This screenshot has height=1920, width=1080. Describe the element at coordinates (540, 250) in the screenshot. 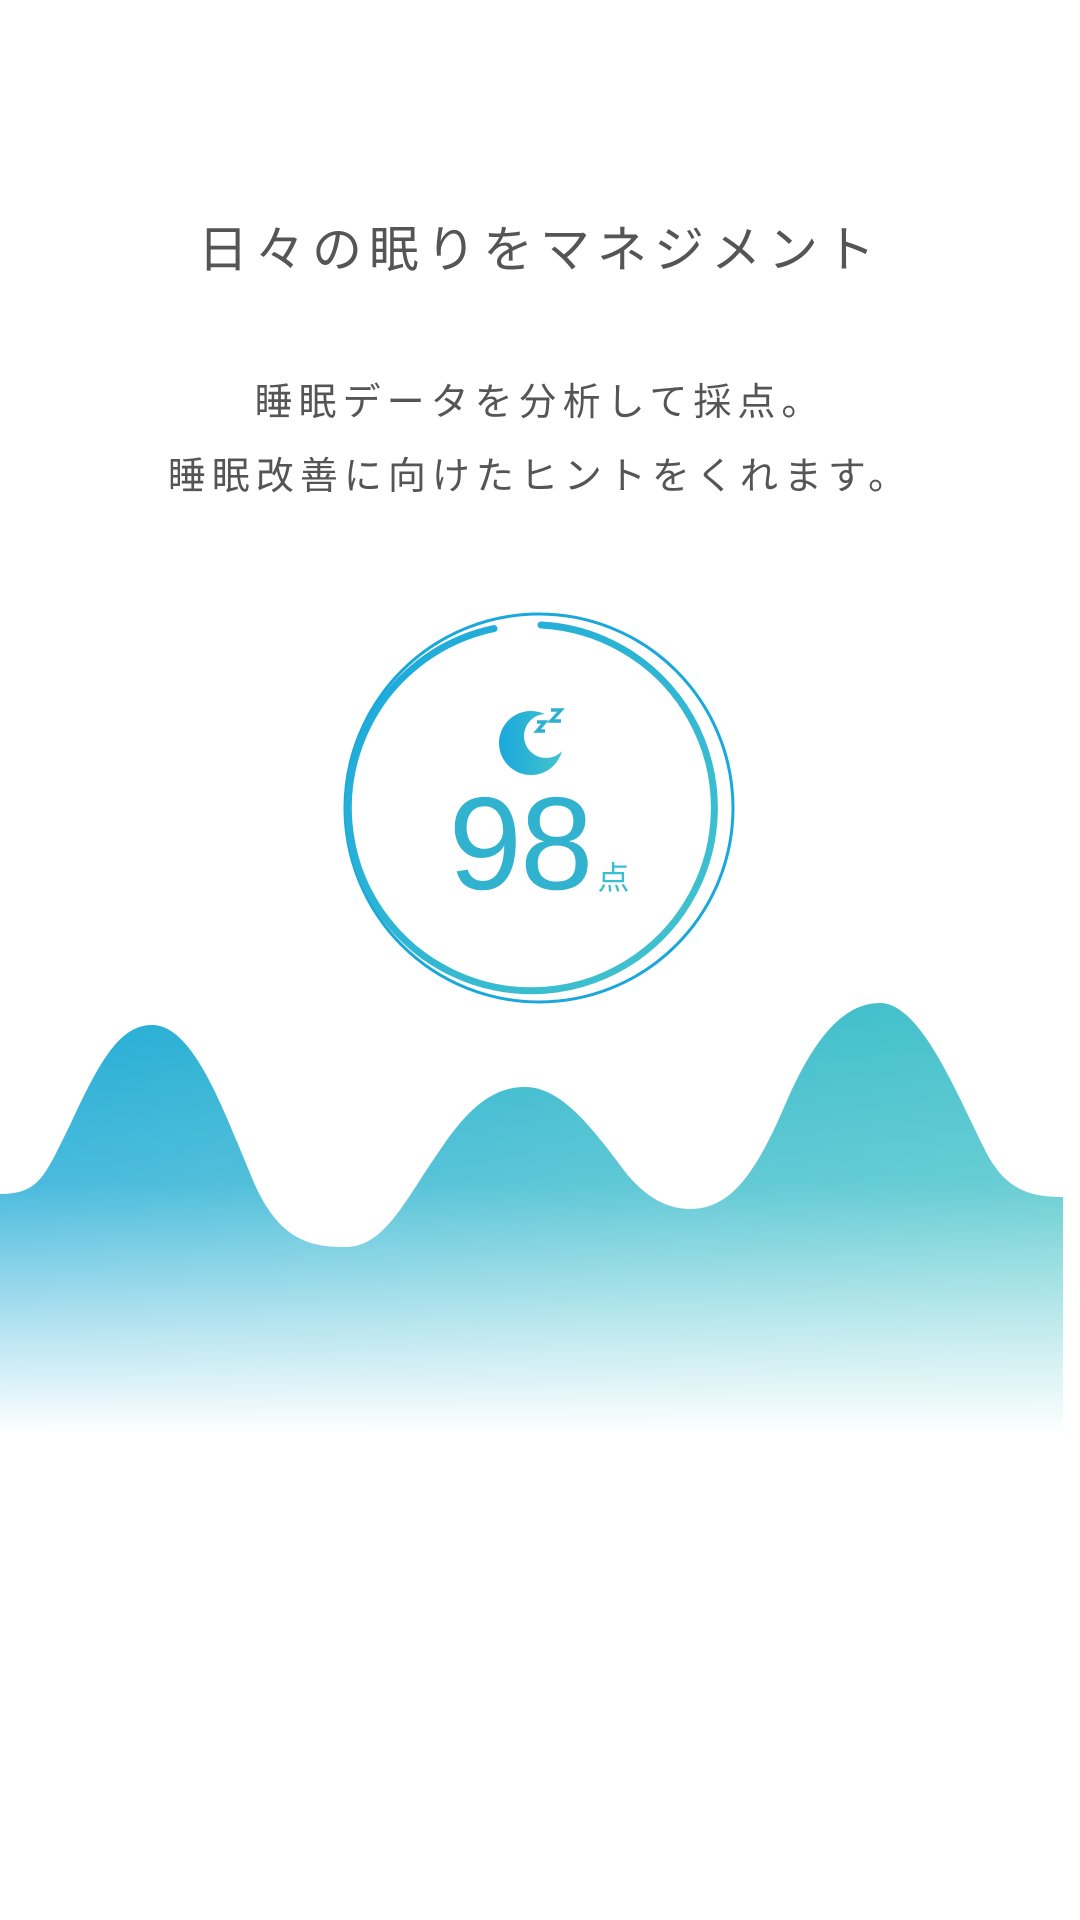

I see `page-headline: 日々の眠りをマネジメント` at that location.